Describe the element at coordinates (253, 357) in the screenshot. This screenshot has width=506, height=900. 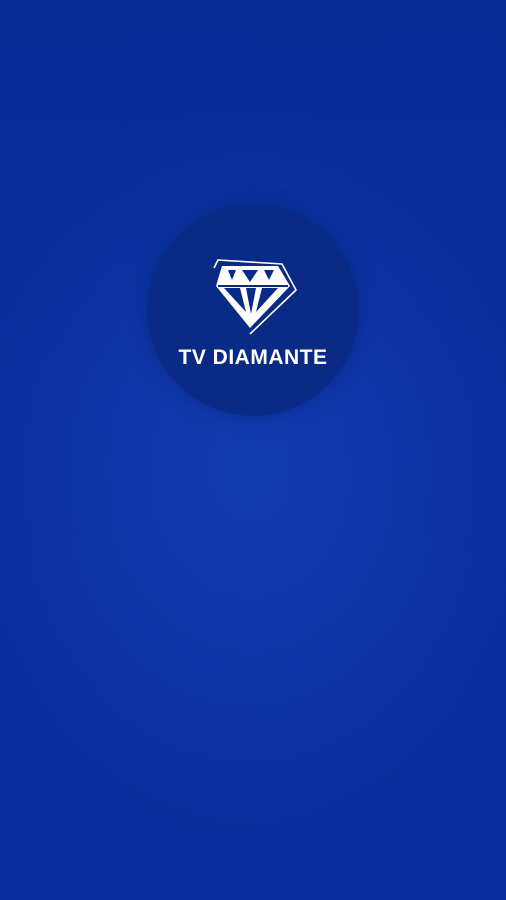
I see `brand-name: TV DIAMANTE` at that location.